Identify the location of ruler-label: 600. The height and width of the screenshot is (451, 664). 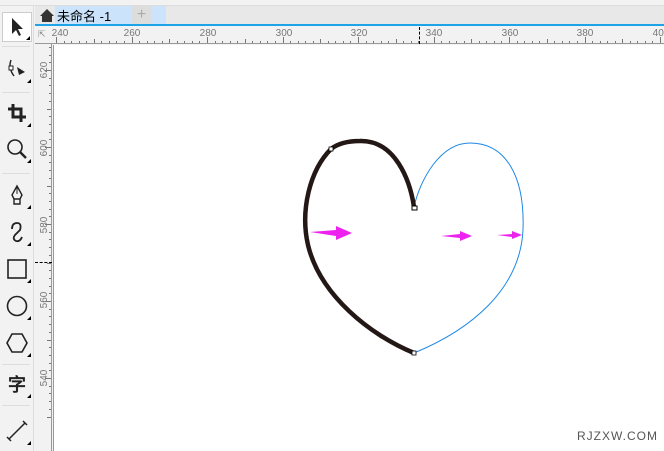
(44, 148).